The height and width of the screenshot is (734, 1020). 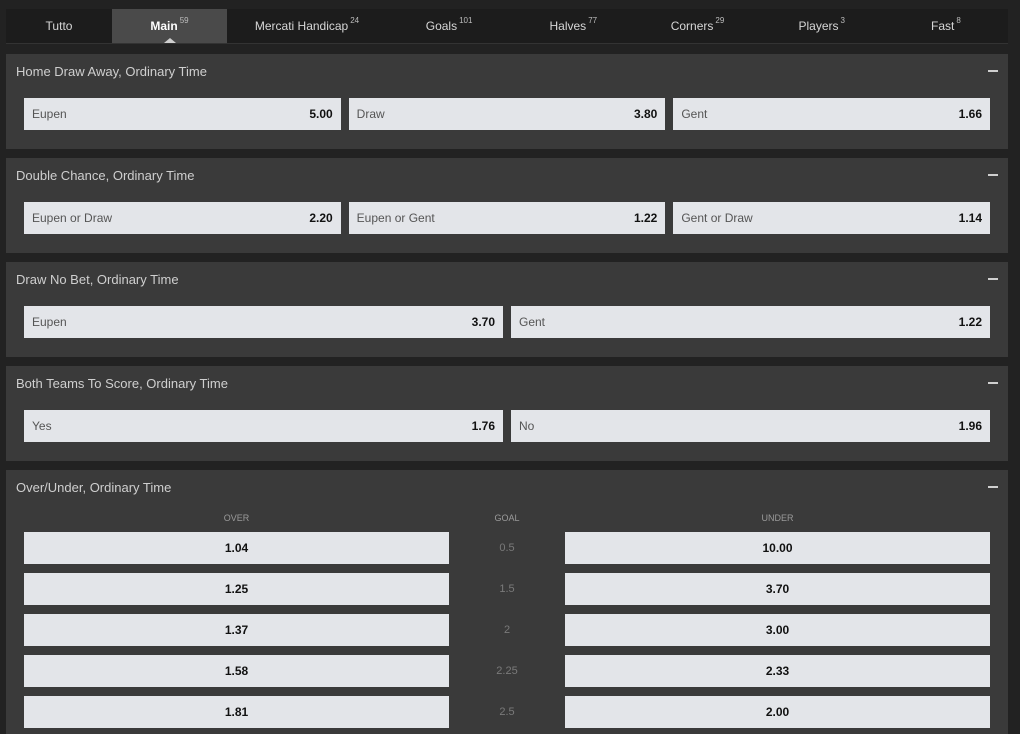 What do you see at coordinates (777, 548) in the screenshot?
I see `under-odd-button: 10.00` at bounding box center [777, 548].